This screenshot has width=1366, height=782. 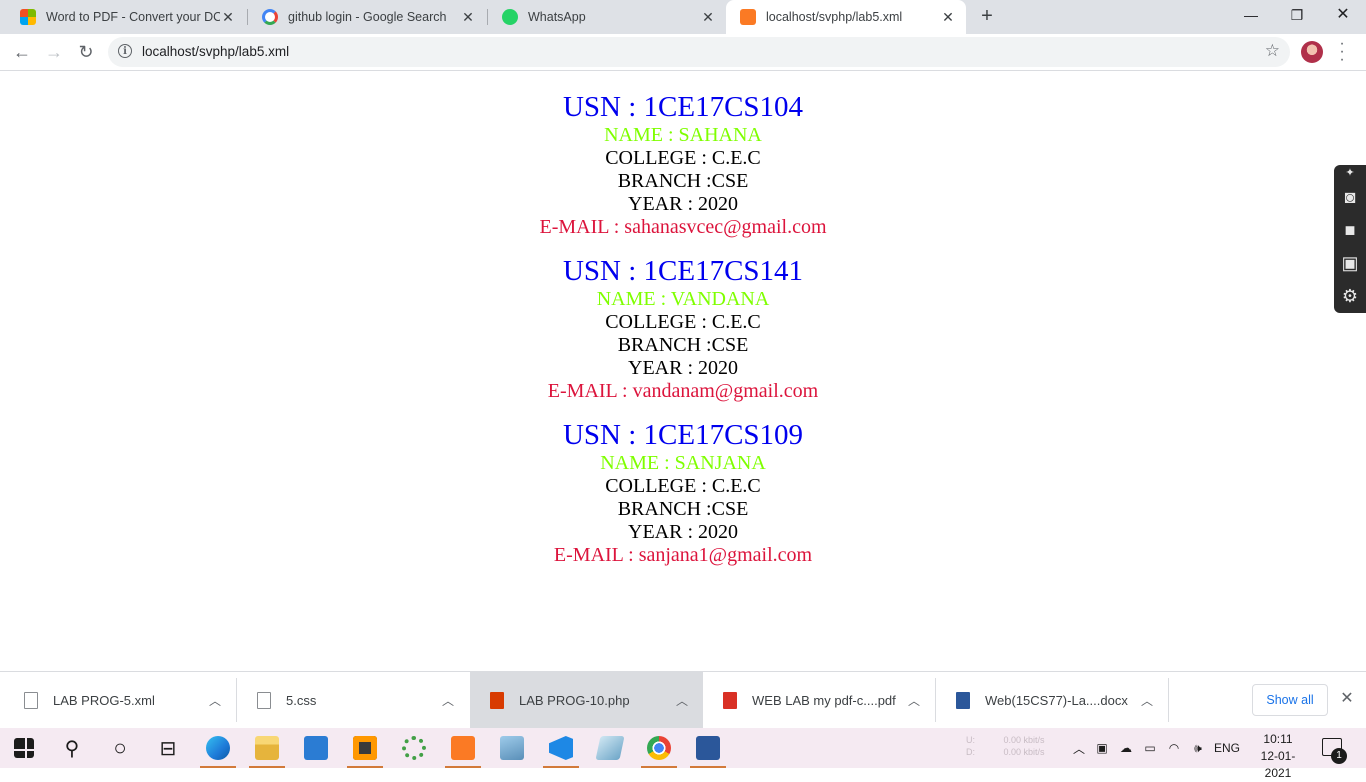 I want to click on tab-word-to-pdf: Word to PDF - Convert your DOC ✕, so click(x=126, y=17).